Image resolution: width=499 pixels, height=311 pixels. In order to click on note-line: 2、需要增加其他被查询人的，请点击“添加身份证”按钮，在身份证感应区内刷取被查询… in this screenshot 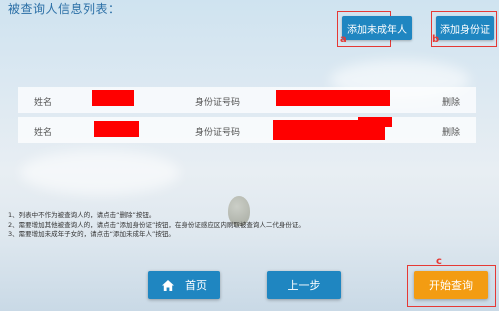, I will do `click(156, 224)`.